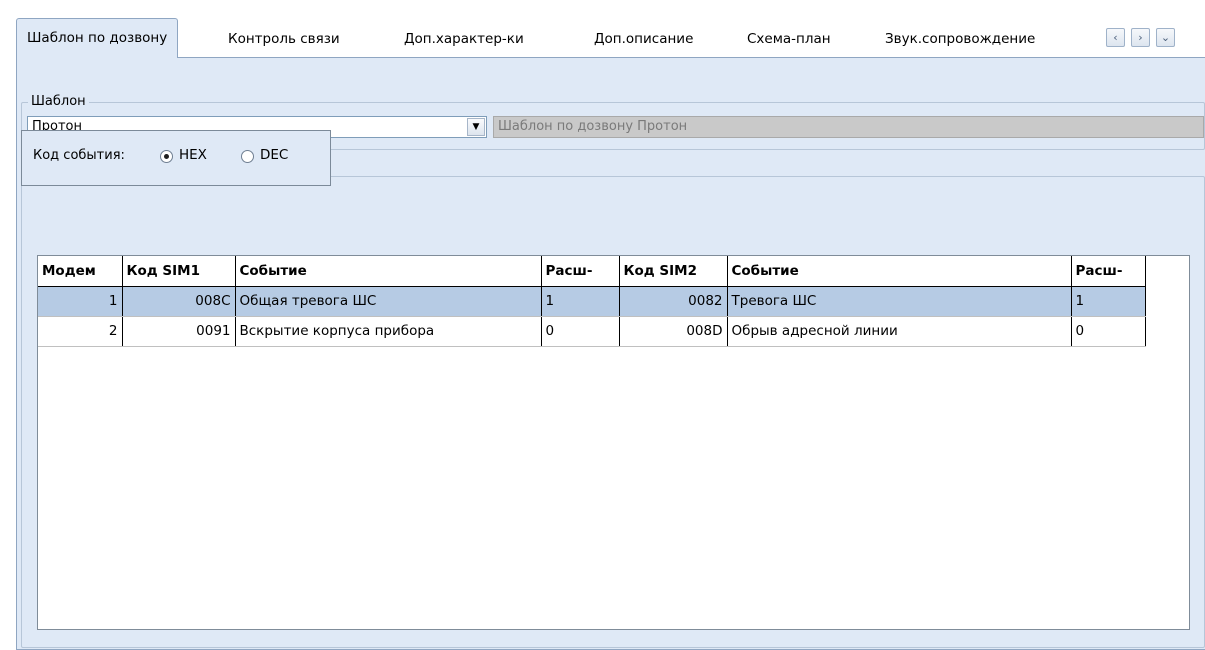 The height and width of the screenshot is (650, 1205). I want to click on cell-code-sim2: 0082, so click(673, 301).